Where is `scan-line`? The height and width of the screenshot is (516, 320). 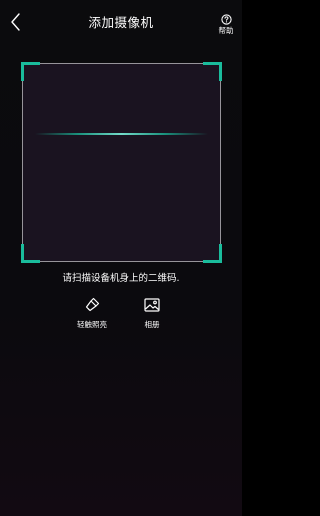
scan-line is located at coordinates (121, 134).